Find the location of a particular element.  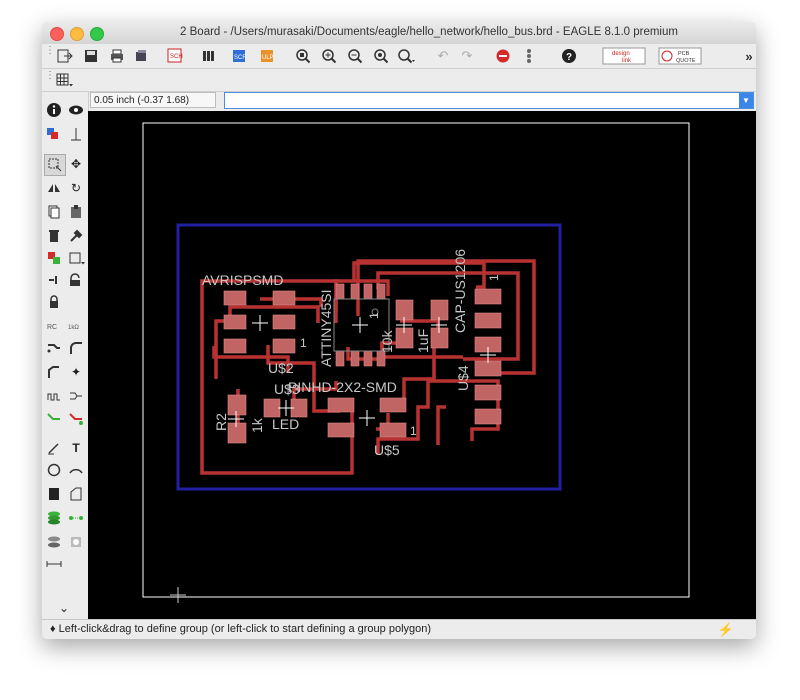

mirror-tool-icon is located at coordinates (54, 188).